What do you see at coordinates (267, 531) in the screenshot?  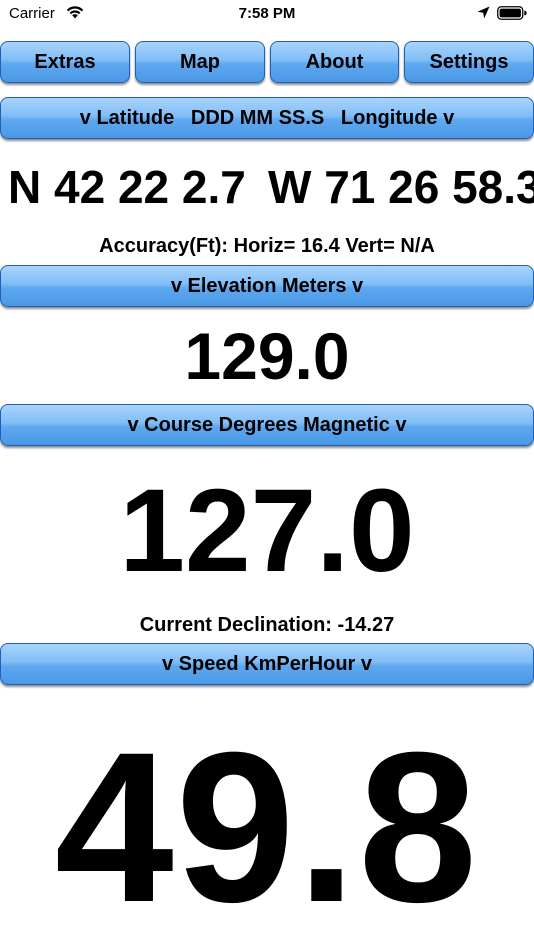 I see `course-value: 127.0` at bounding box center [267, 531].